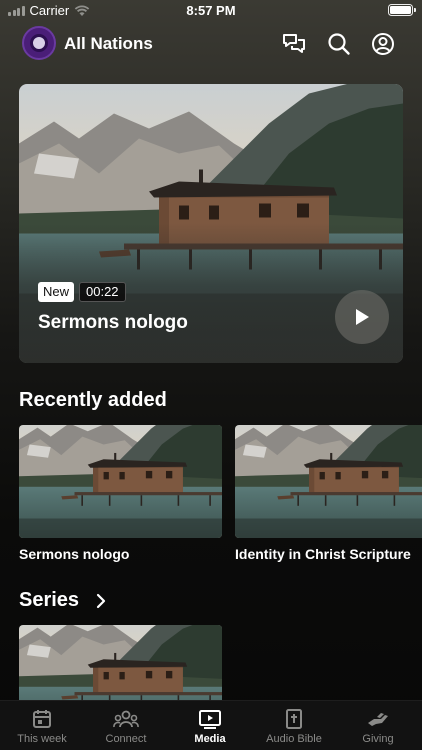 Image resolution: width=422 pixels, height=750 pixels. What do you see at coordinates (108, 43) in the screenshot?
I see `app-title: All Nations` at bounding box center [108, 43].